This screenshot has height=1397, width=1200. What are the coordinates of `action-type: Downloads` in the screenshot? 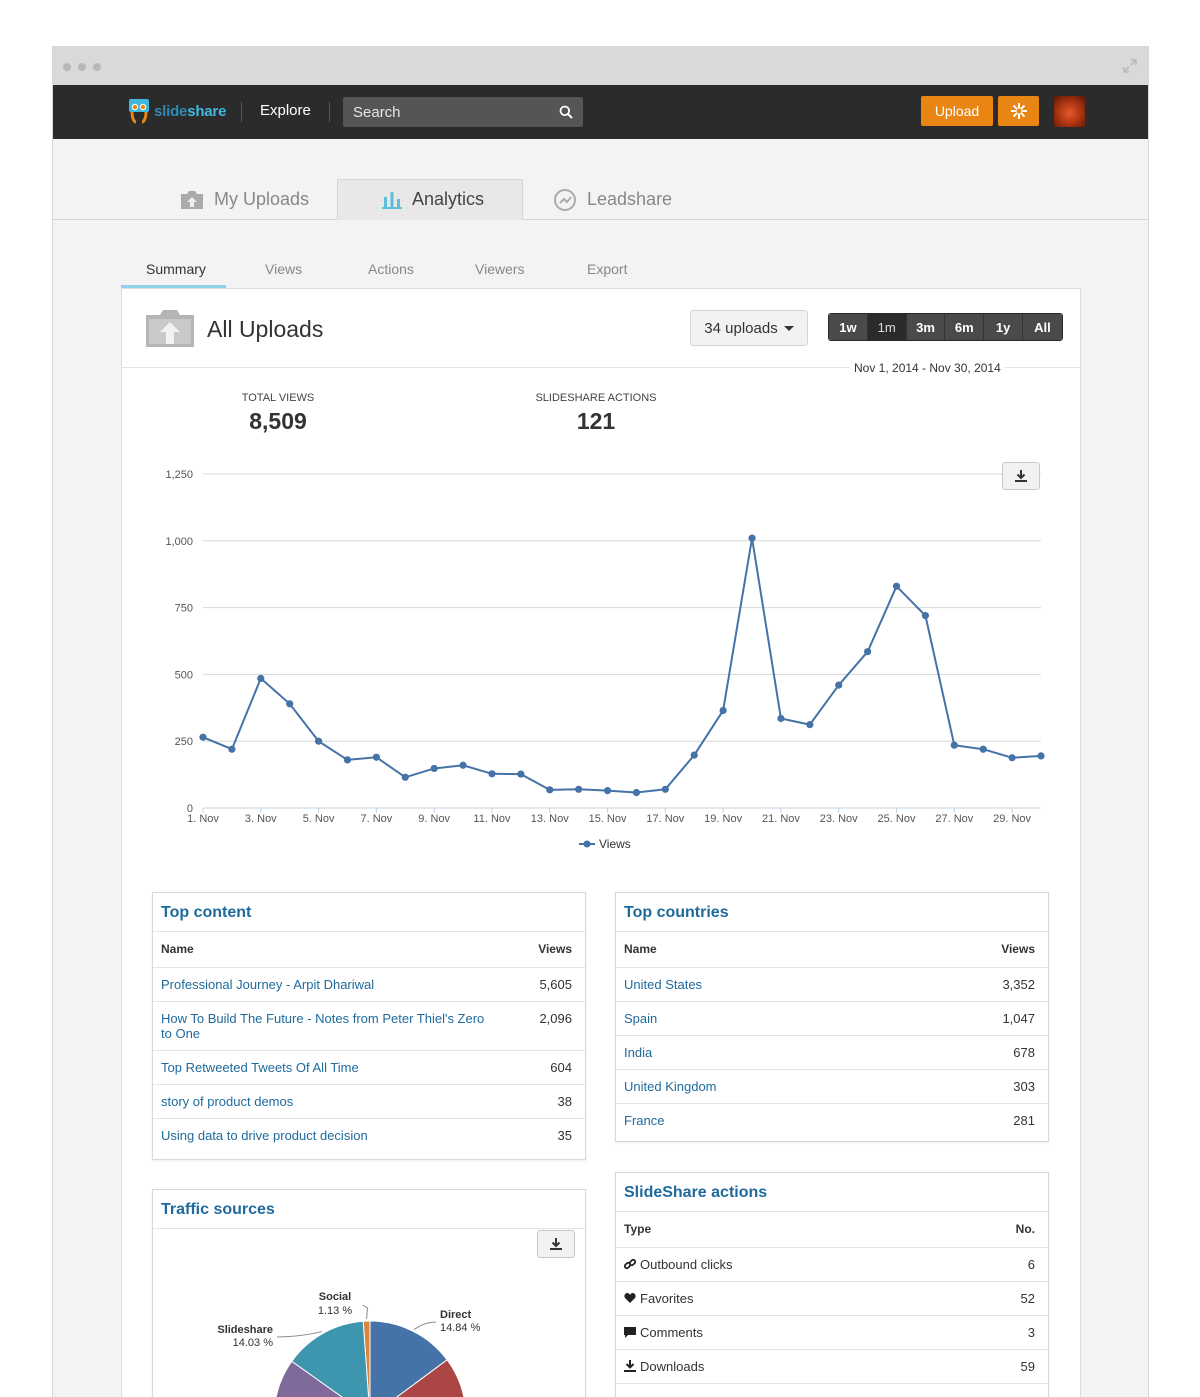 It's located at (779, 1366).